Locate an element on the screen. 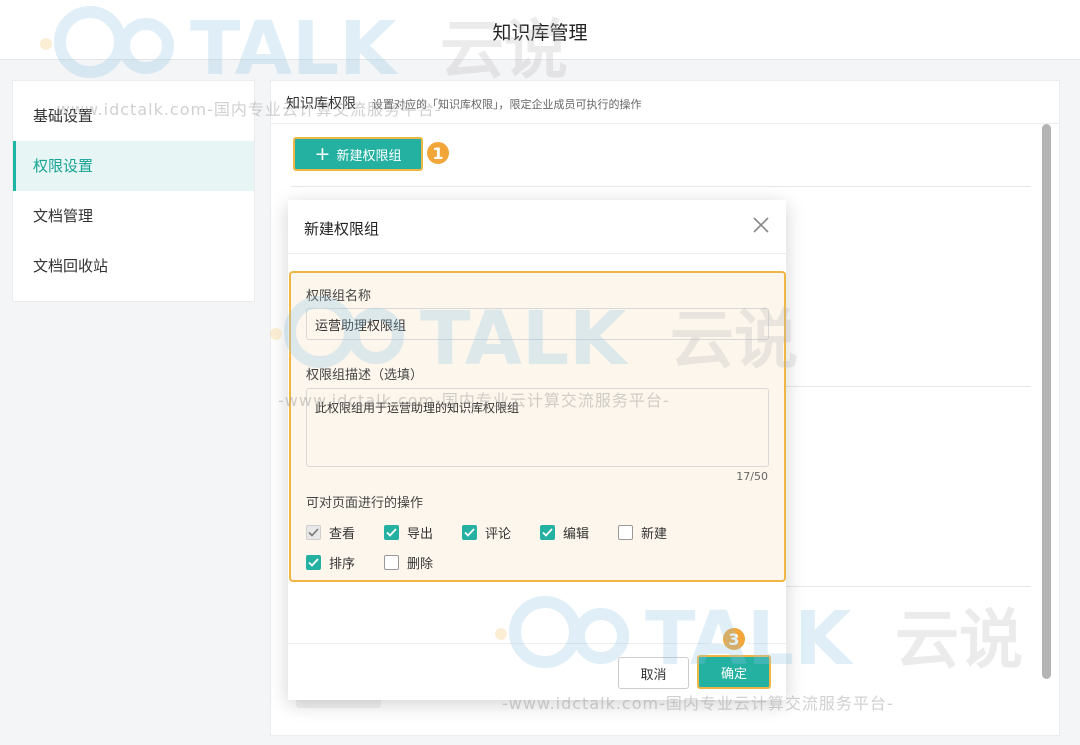 Image resolution: width=1080 pixels, height=745 pixels. group-description-input: 此权限组用于运营助理的知识库权限组 is located at coordinates (537, 427).